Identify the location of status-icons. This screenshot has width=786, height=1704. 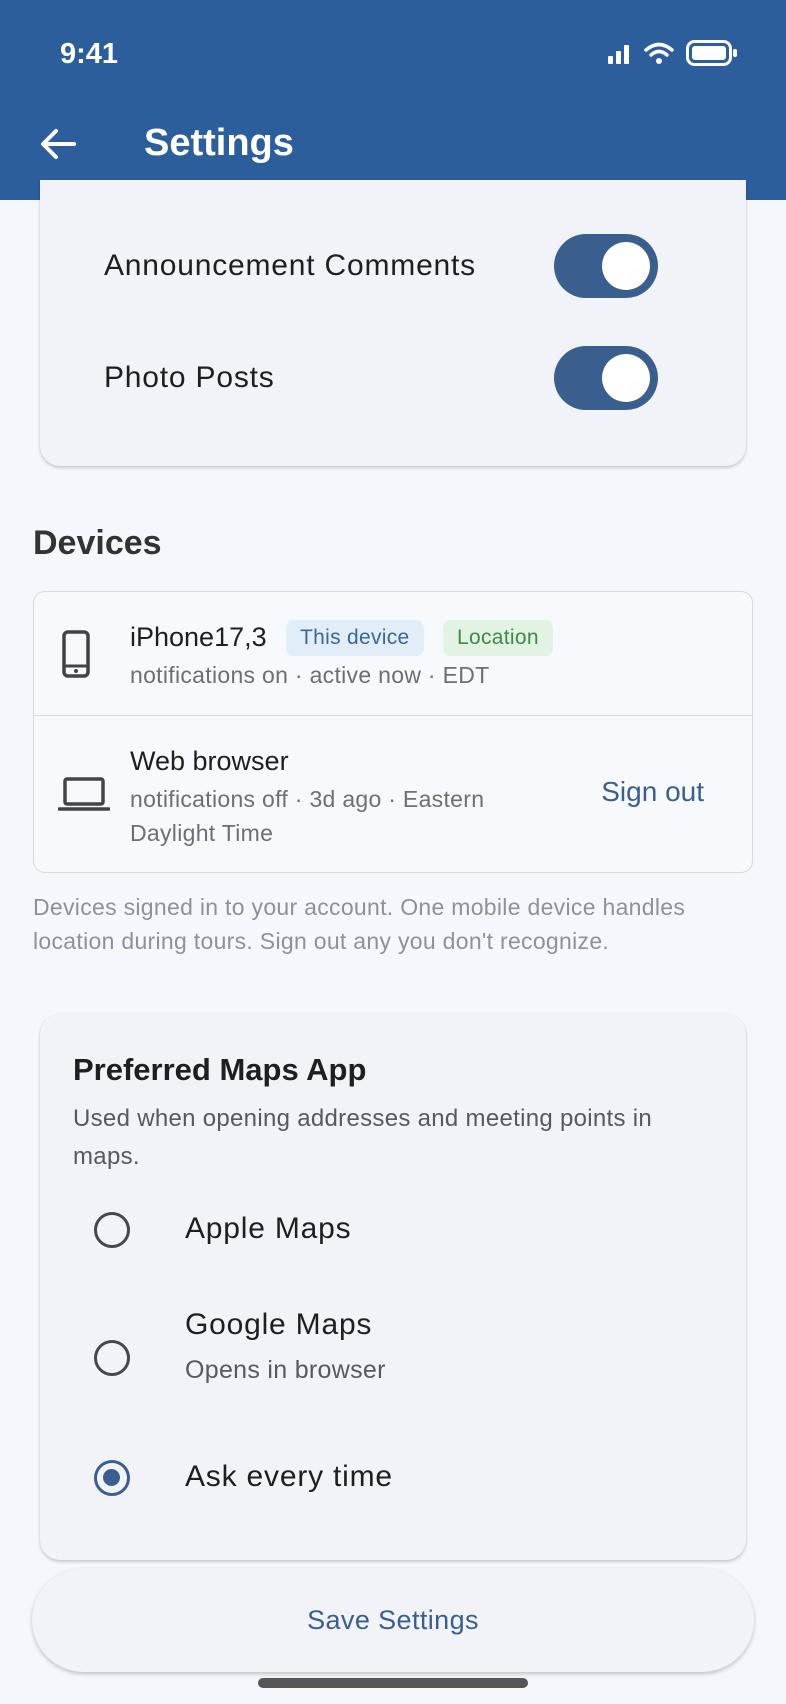
(673, 55).